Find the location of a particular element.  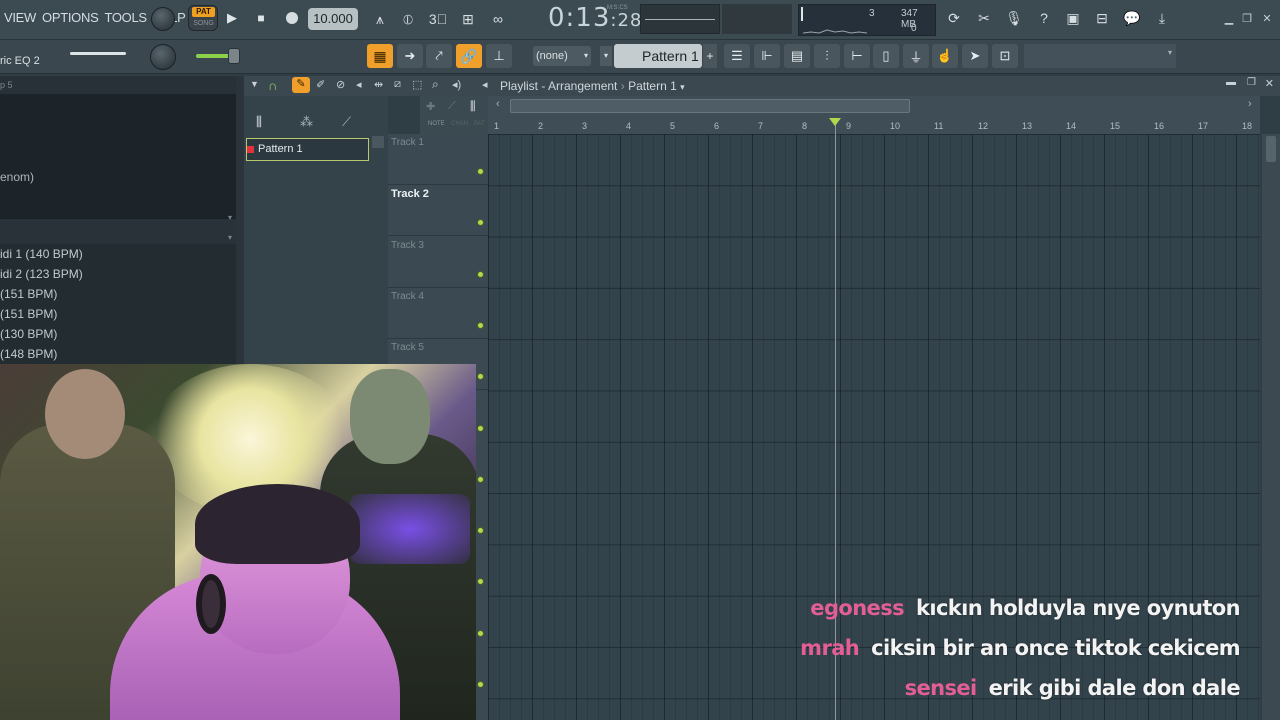

preset-slider is located at coordinates (98, 53).